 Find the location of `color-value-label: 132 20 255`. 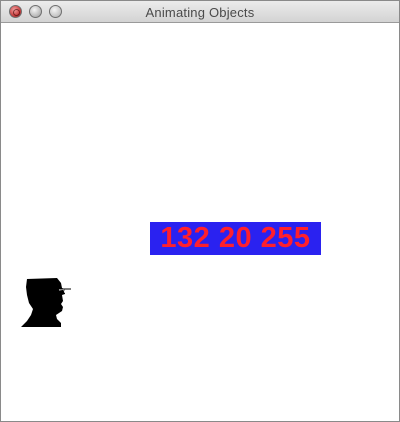

color-value-label: 132 20 255 is located at coordinates (235, 238).